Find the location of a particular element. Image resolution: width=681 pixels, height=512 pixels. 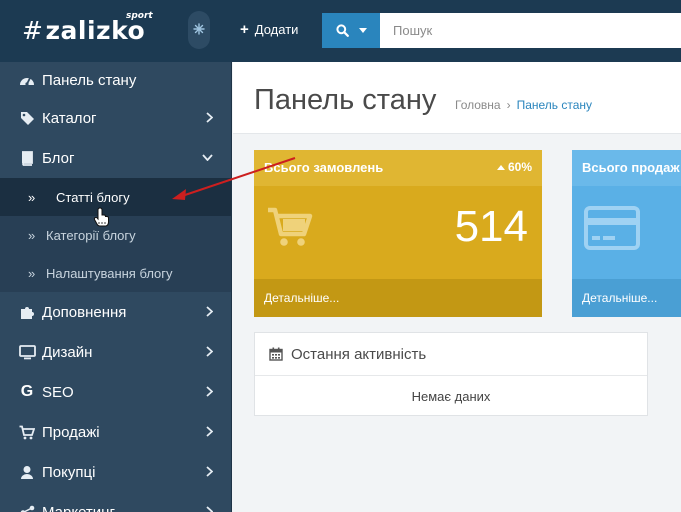

shopping-cart-icon is located at coordinates (290, 226).